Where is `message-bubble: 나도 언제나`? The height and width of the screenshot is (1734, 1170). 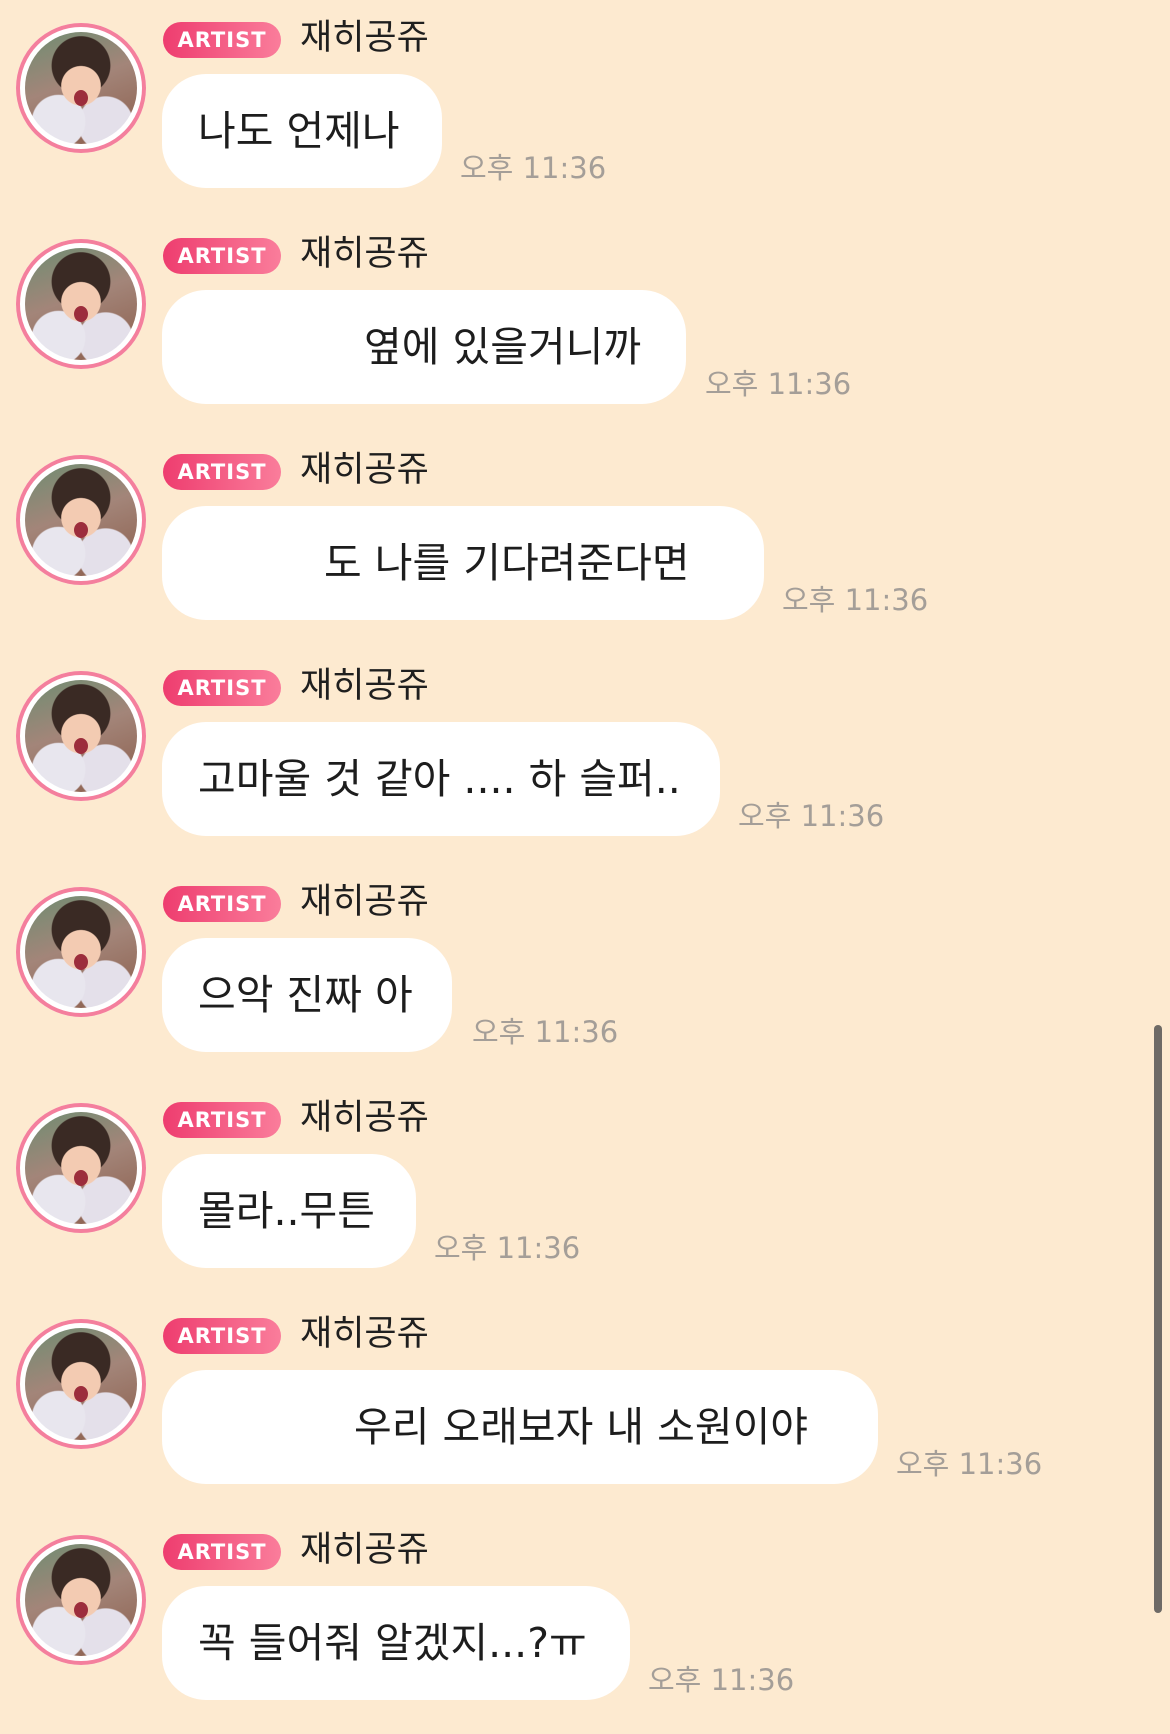 message-bubble: 나도 언제나 is located at coordinates (302, 131).